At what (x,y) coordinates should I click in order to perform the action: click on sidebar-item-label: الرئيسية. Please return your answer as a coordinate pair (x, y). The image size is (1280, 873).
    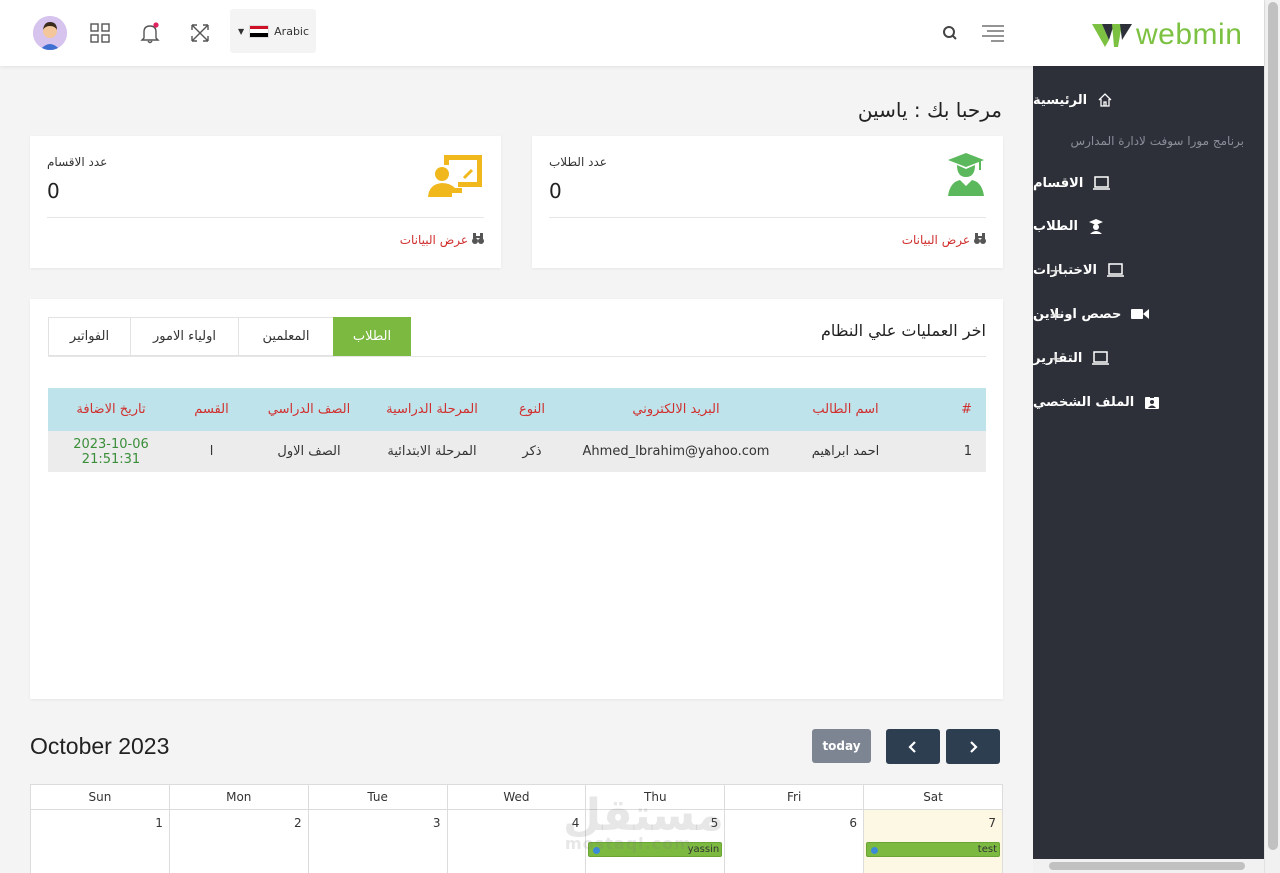
    Looking at the image, I should click on (1060, 100).